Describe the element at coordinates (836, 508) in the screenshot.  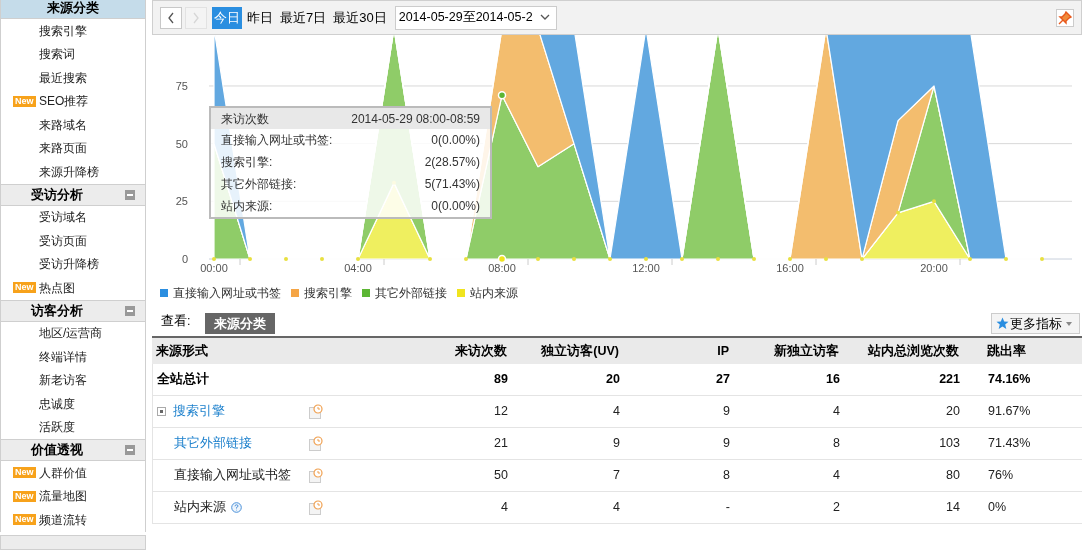
I see `table-cell-text: 2` at that location.